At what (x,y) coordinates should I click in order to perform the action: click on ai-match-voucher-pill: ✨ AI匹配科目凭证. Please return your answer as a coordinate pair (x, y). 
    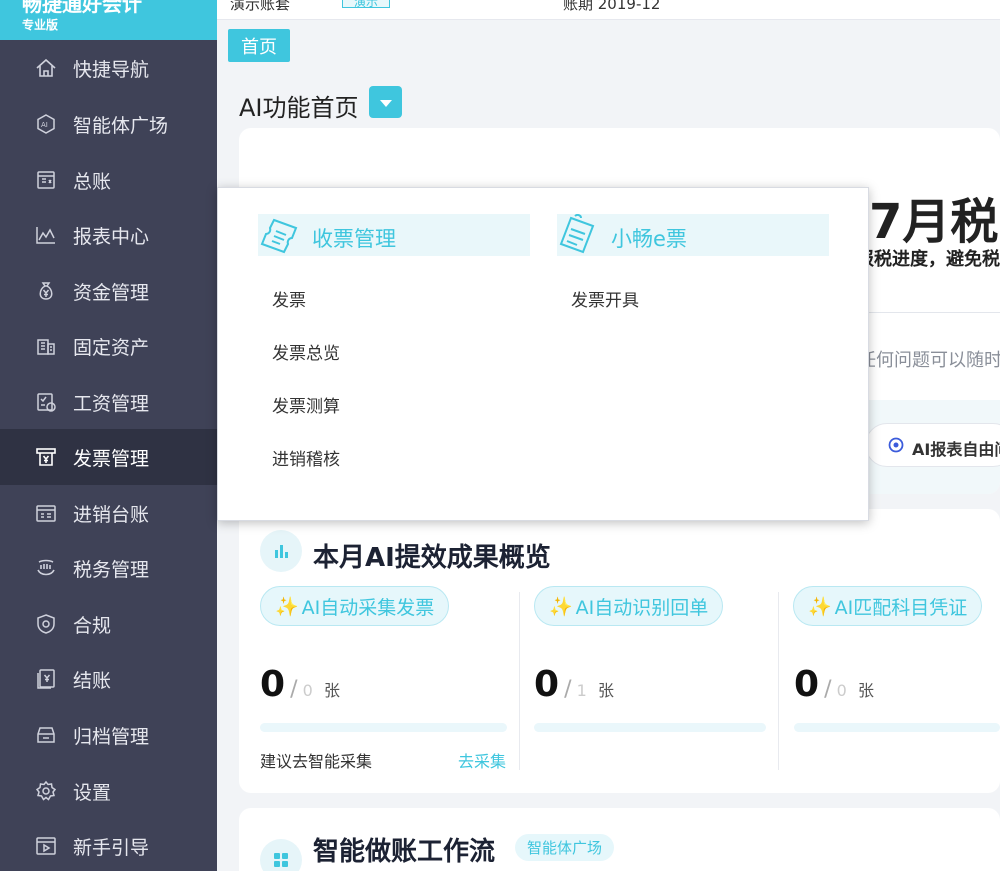
    Looking at the image, I should click on (888, 606).